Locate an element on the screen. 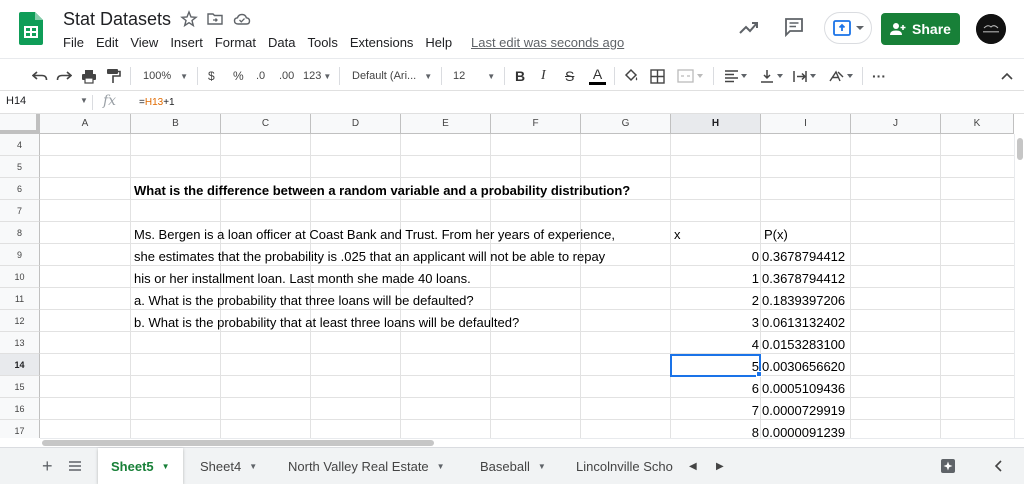 This screenshot has height=484, width=1024. vertical-scrollbar is located at coordinates (1019, 286).